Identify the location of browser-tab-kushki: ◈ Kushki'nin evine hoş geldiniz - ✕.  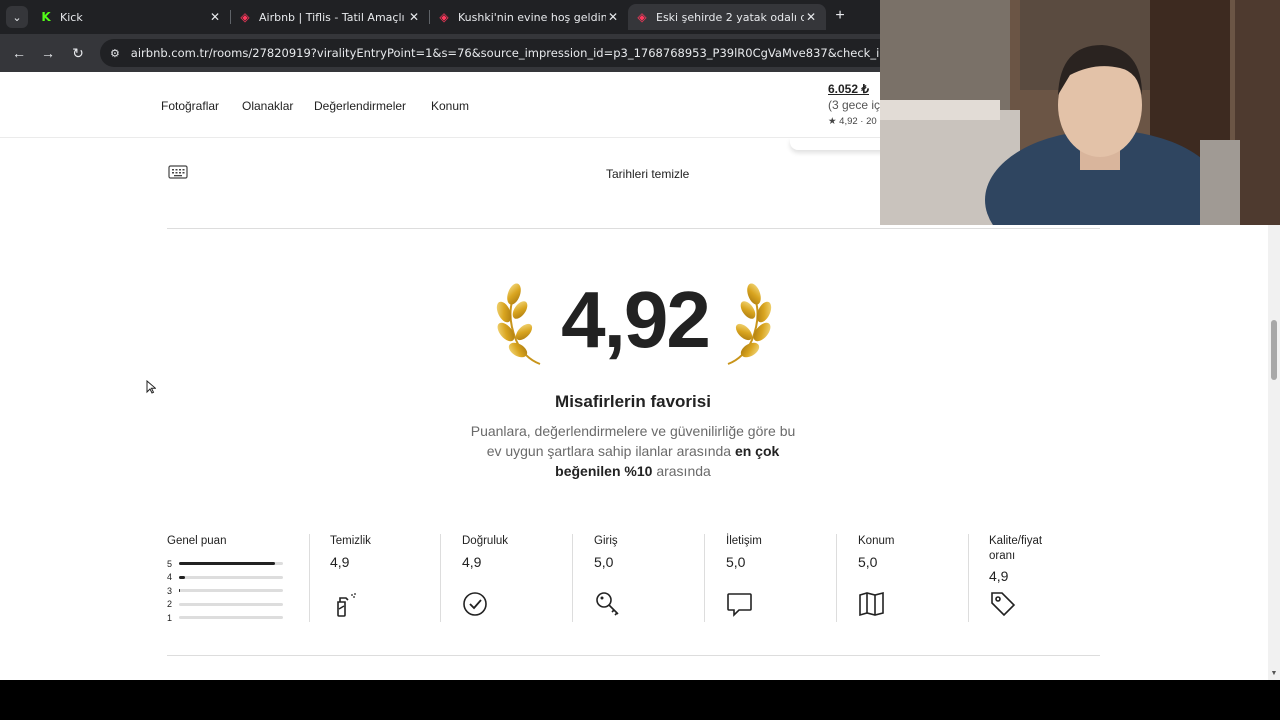
(529, 17).